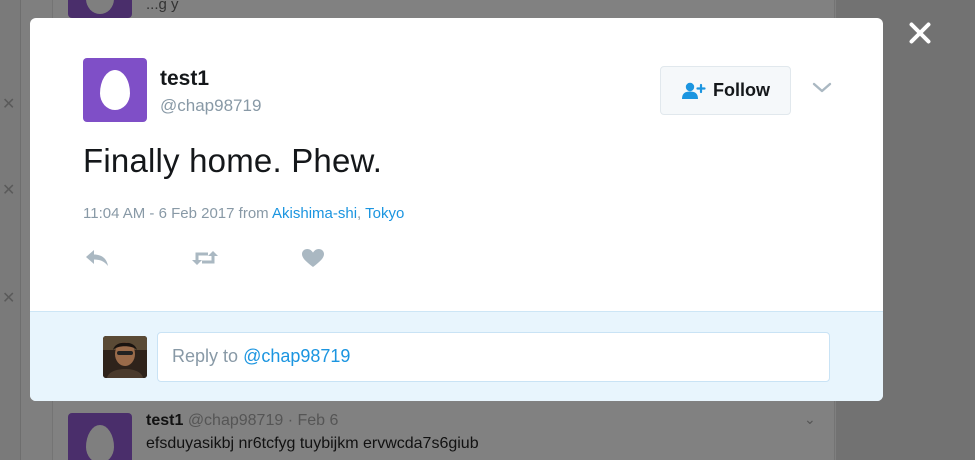 The height and width of the screenshot is (460, 975). Describe the element at coordinates (97, 258) in the screenshot. I see `reply-icon` at that location.